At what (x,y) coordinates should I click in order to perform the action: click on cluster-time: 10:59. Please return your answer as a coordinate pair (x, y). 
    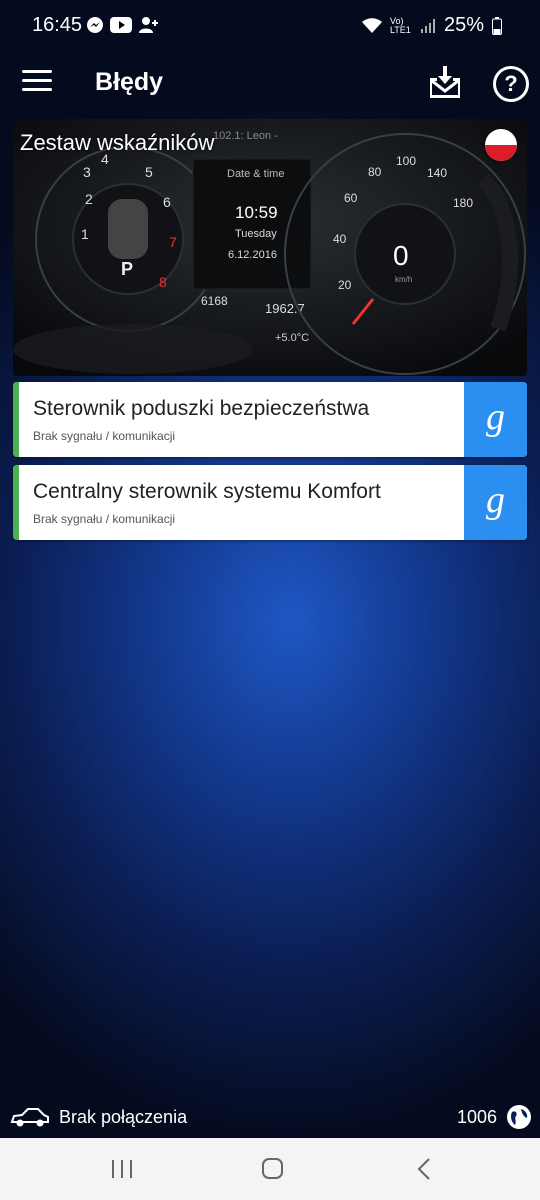
    Looking at the image, I should click on (256, 212).